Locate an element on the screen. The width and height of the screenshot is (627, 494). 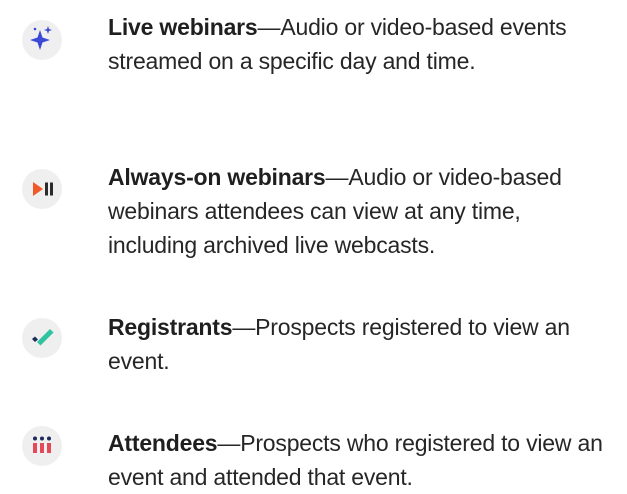
item-title: Attendees is located at coordinates (163, 443).